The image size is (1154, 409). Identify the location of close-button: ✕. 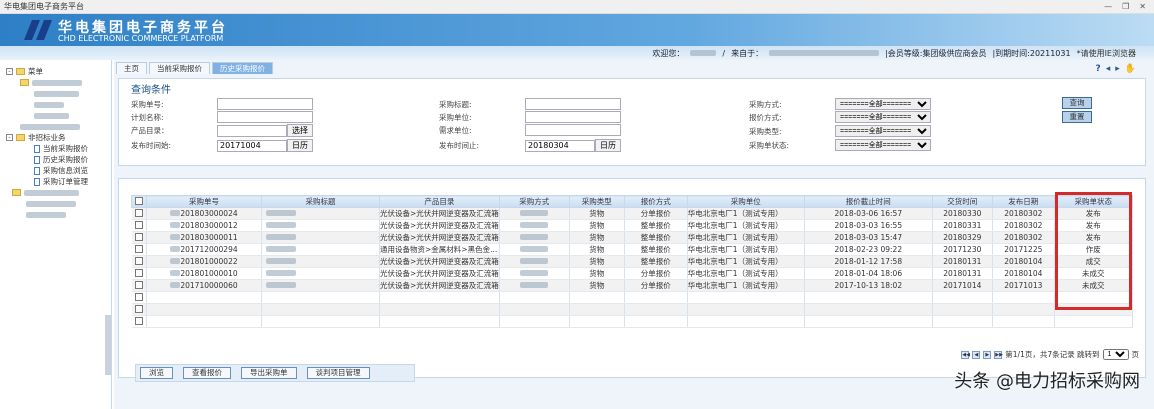
(1142, 6).